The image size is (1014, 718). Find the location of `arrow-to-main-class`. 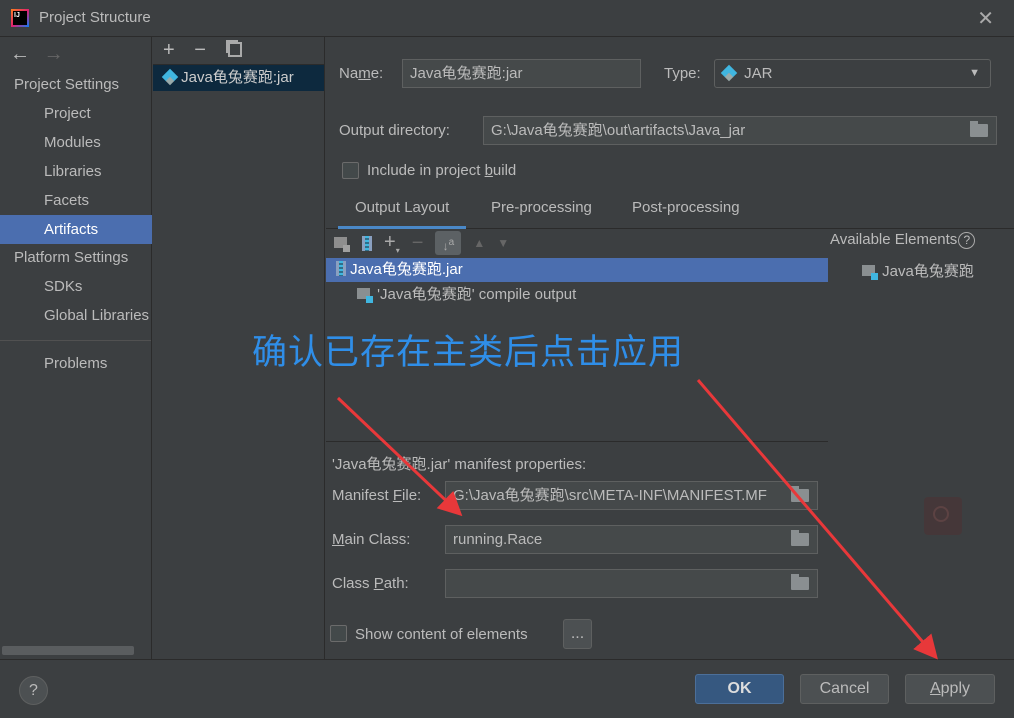

arrow-to-main-class is located at coordinates (399, 456).